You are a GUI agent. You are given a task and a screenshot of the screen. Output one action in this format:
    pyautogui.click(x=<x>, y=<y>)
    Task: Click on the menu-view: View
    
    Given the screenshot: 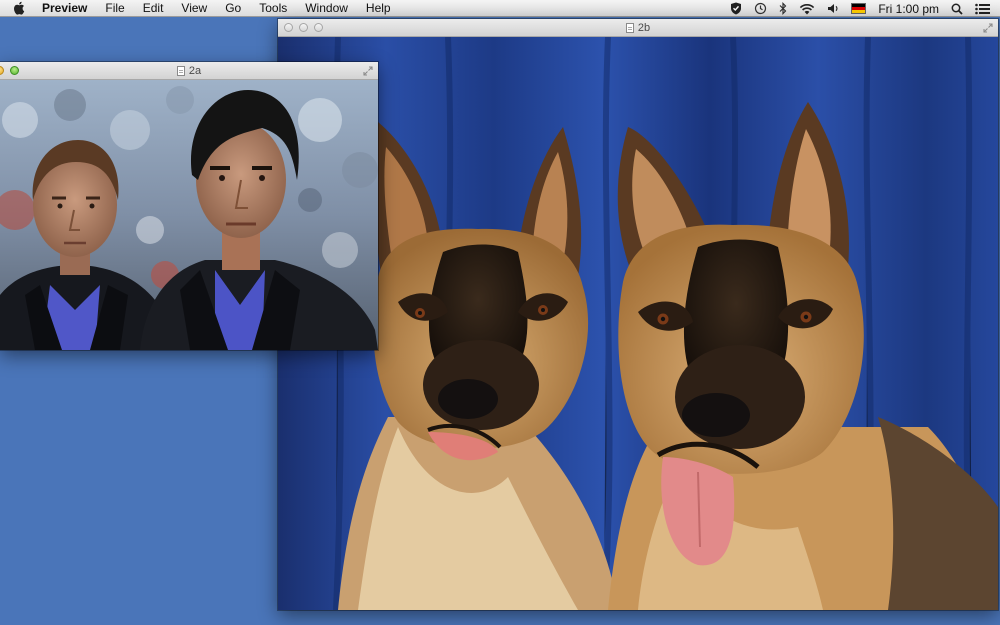 What is the action you would take?
    pyautogui.click(x=194, y=8)
    